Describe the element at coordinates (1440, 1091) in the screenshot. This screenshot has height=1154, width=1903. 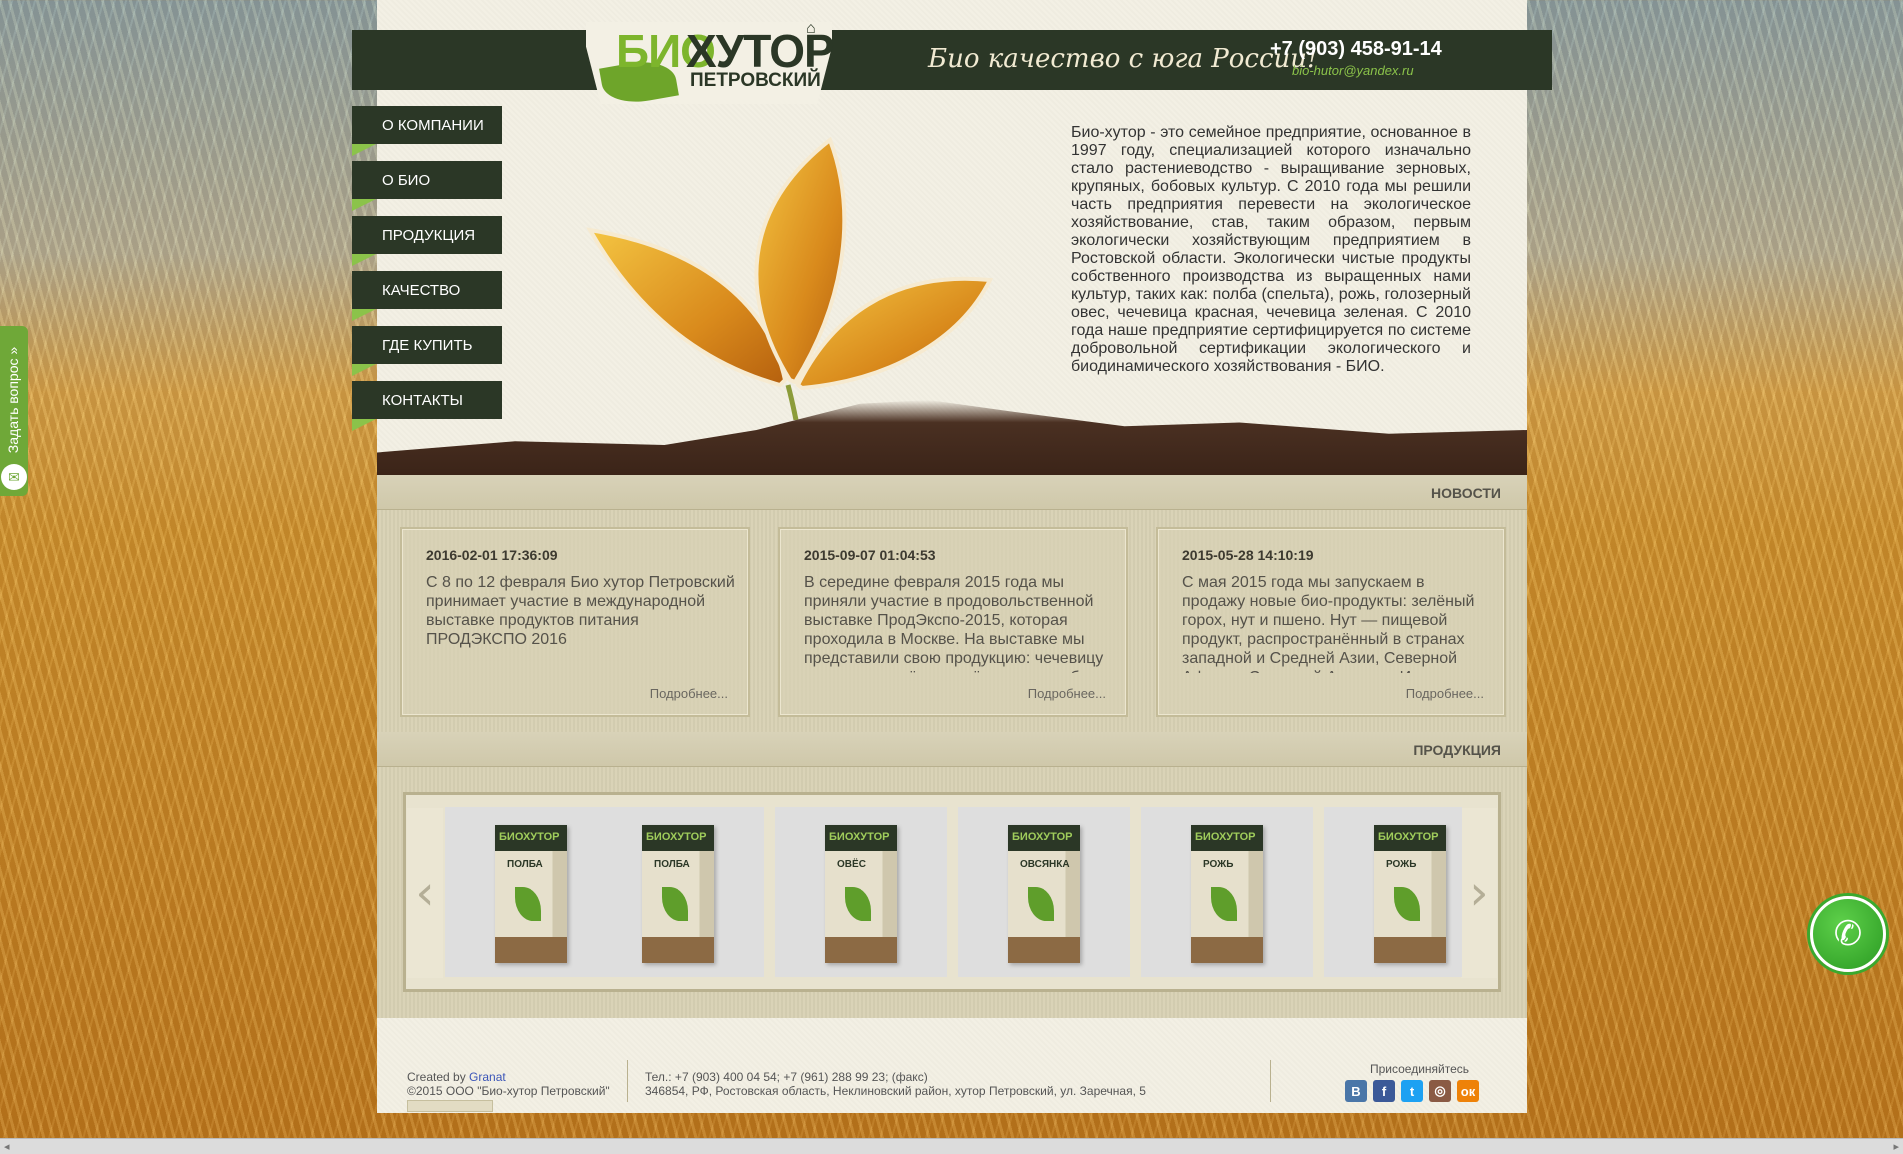
I see `instagram-icon: ◎` at that location.